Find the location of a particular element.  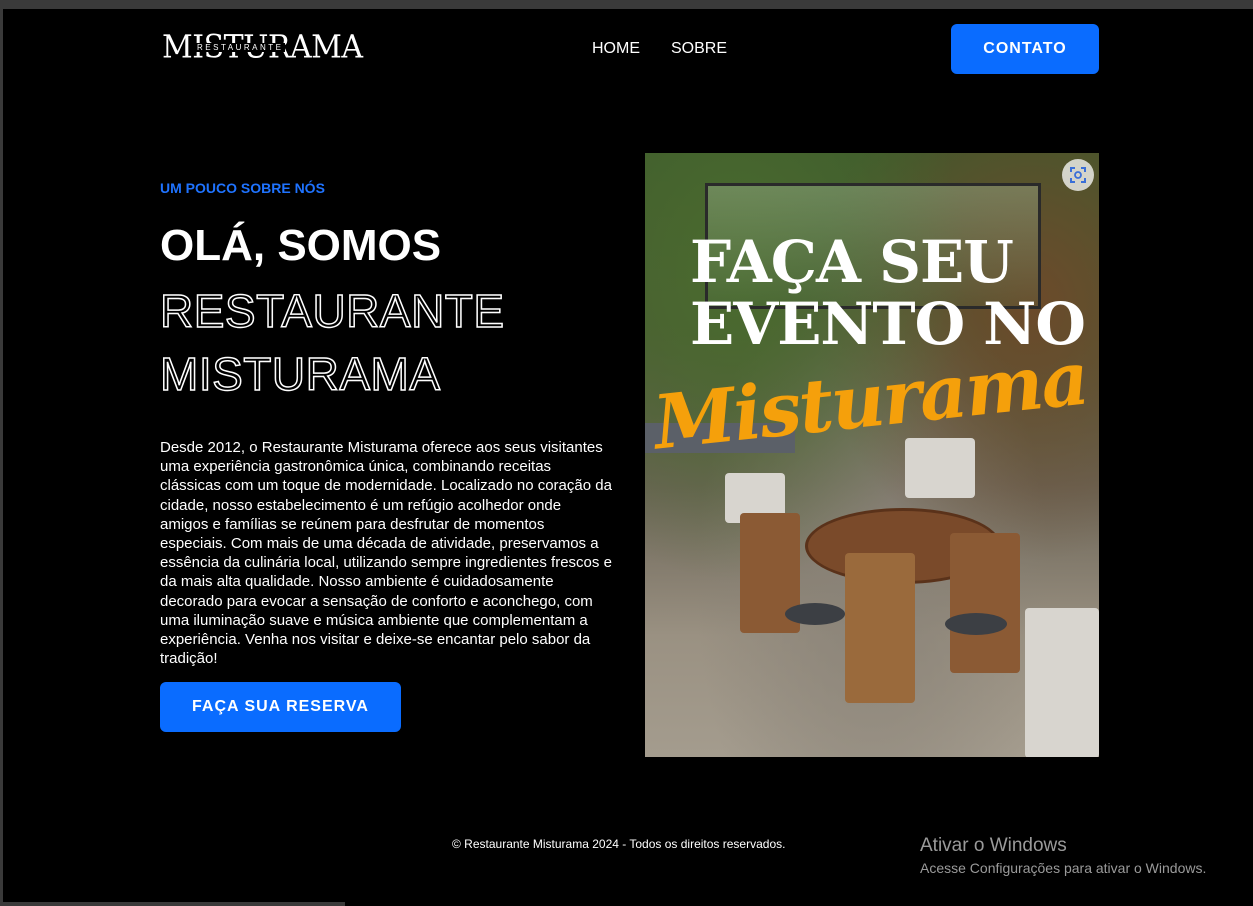

promo-headline: FAÇA SEU EVENTO NO is located at coordinates (888, 291).